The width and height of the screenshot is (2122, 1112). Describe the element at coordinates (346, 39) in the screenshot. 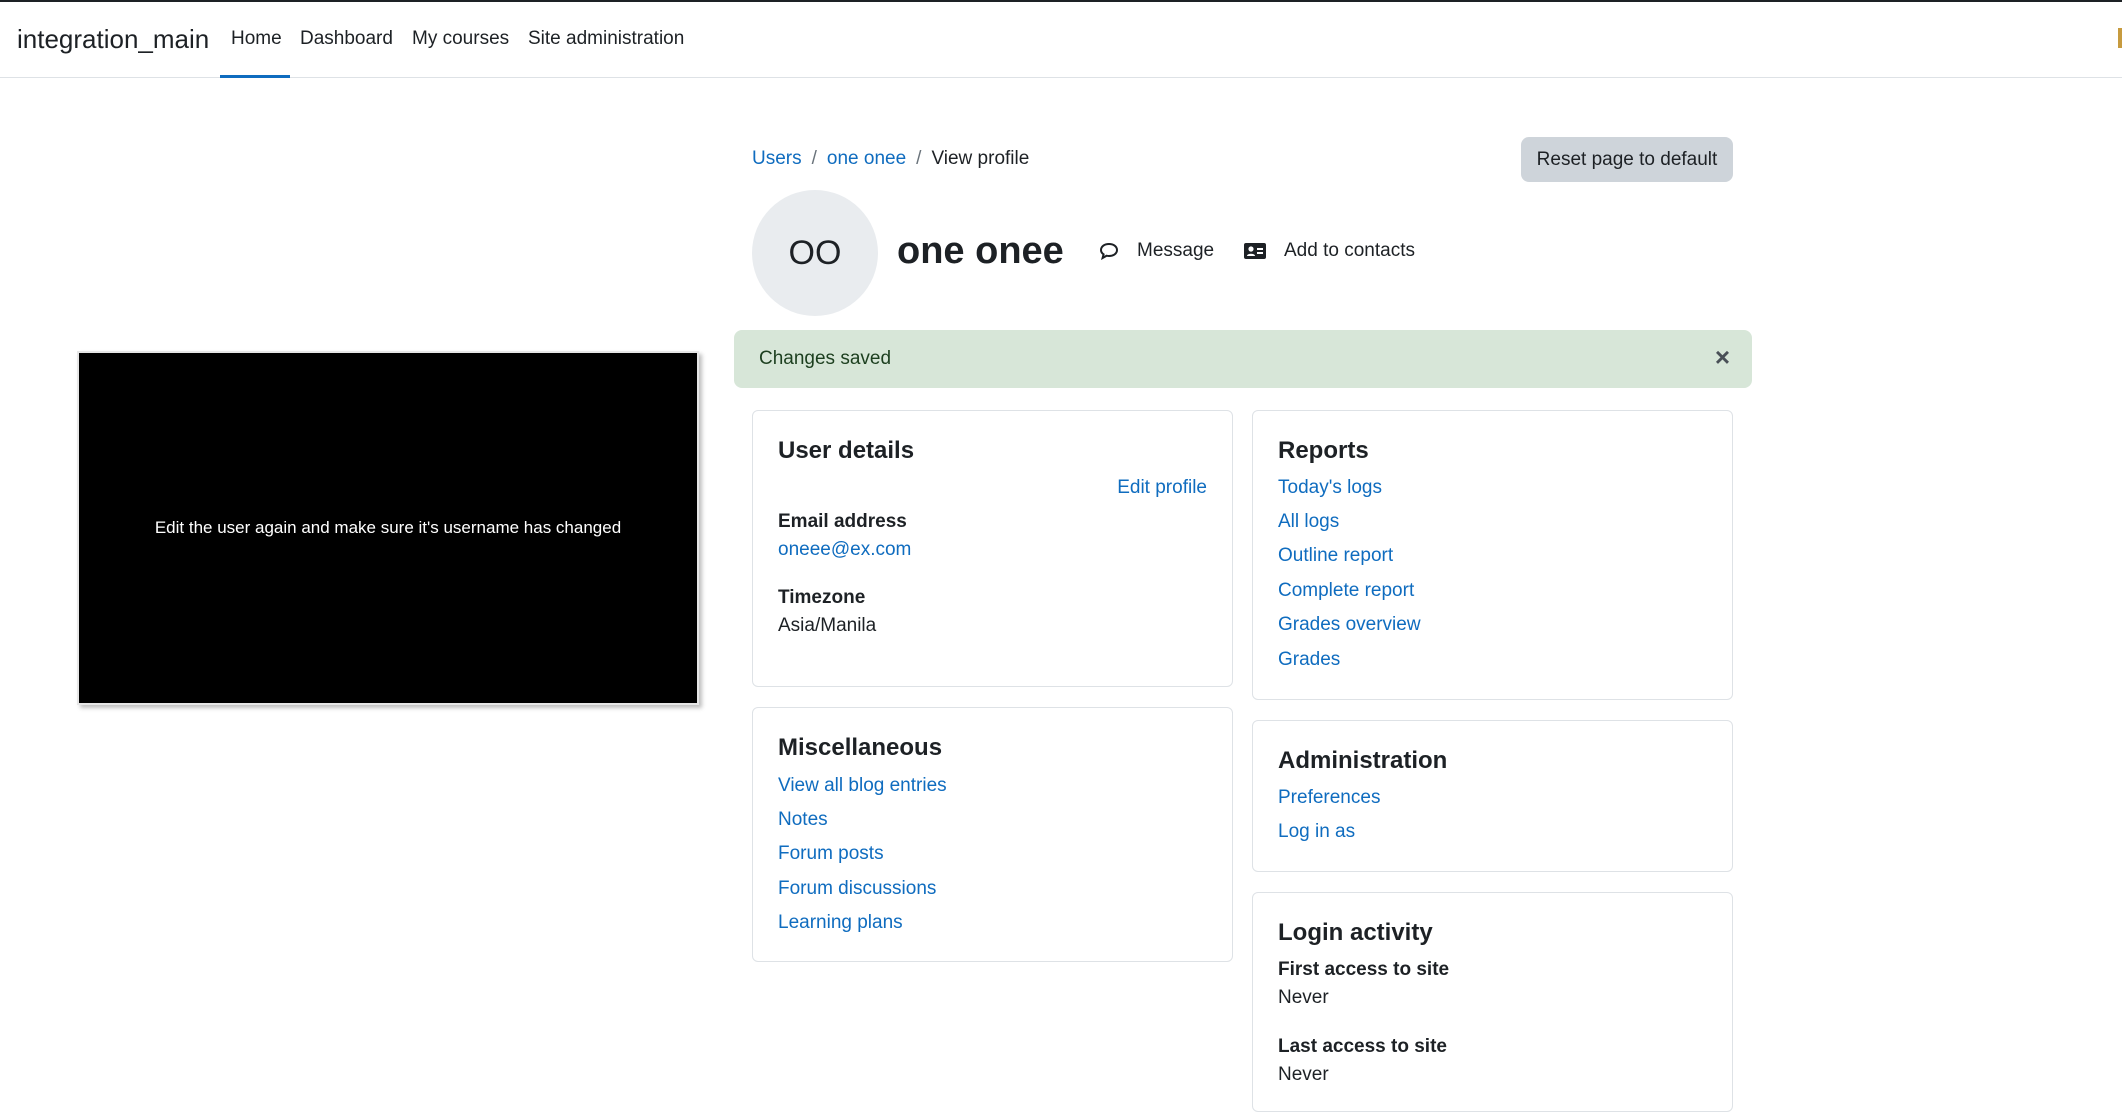

I see `nav-dashboard: Dashboard` at that location.